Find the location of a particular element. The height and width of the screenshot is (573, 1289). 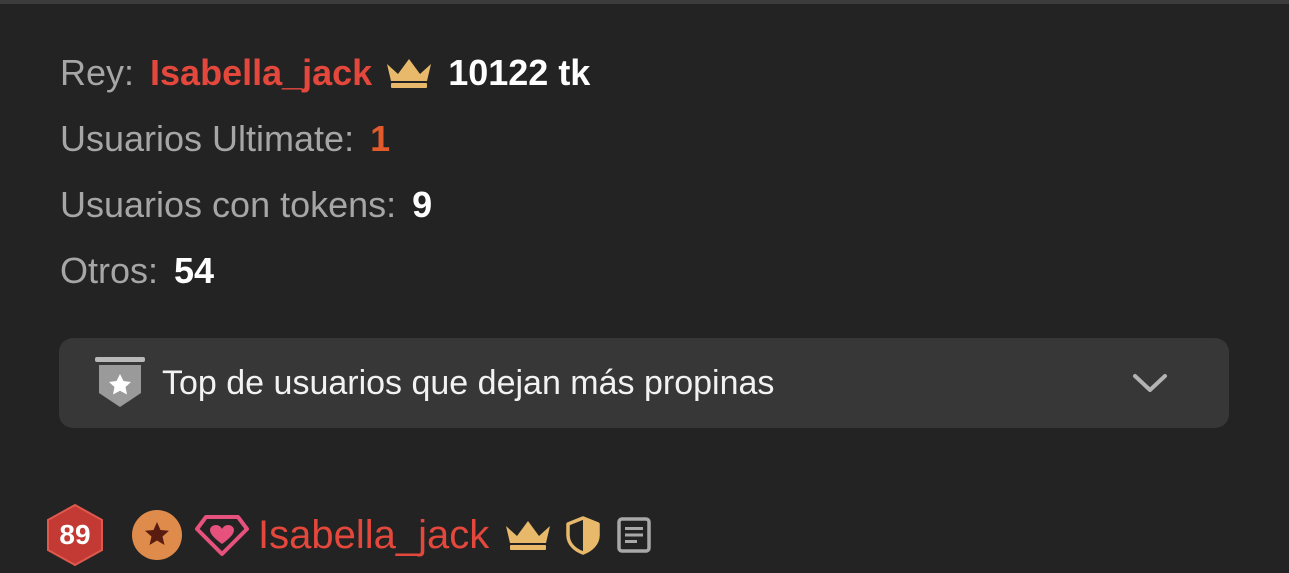

king-row: Rey: Isabella_jack 10122 tk is located at coordinates (325, 73).